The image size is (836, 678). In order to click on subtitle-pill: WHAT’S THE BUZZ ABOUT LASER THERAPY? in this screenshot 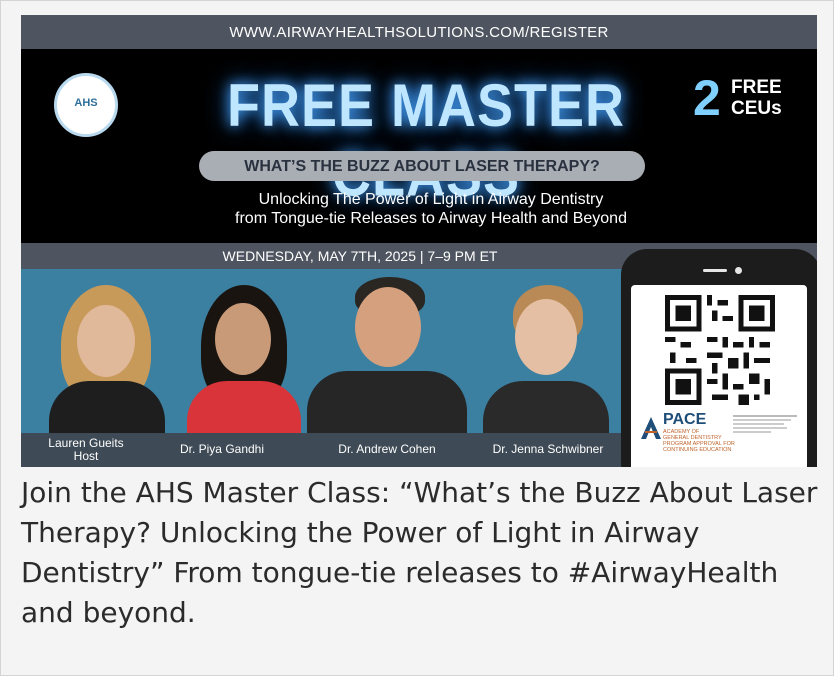, I will do `click(422, 166)`.